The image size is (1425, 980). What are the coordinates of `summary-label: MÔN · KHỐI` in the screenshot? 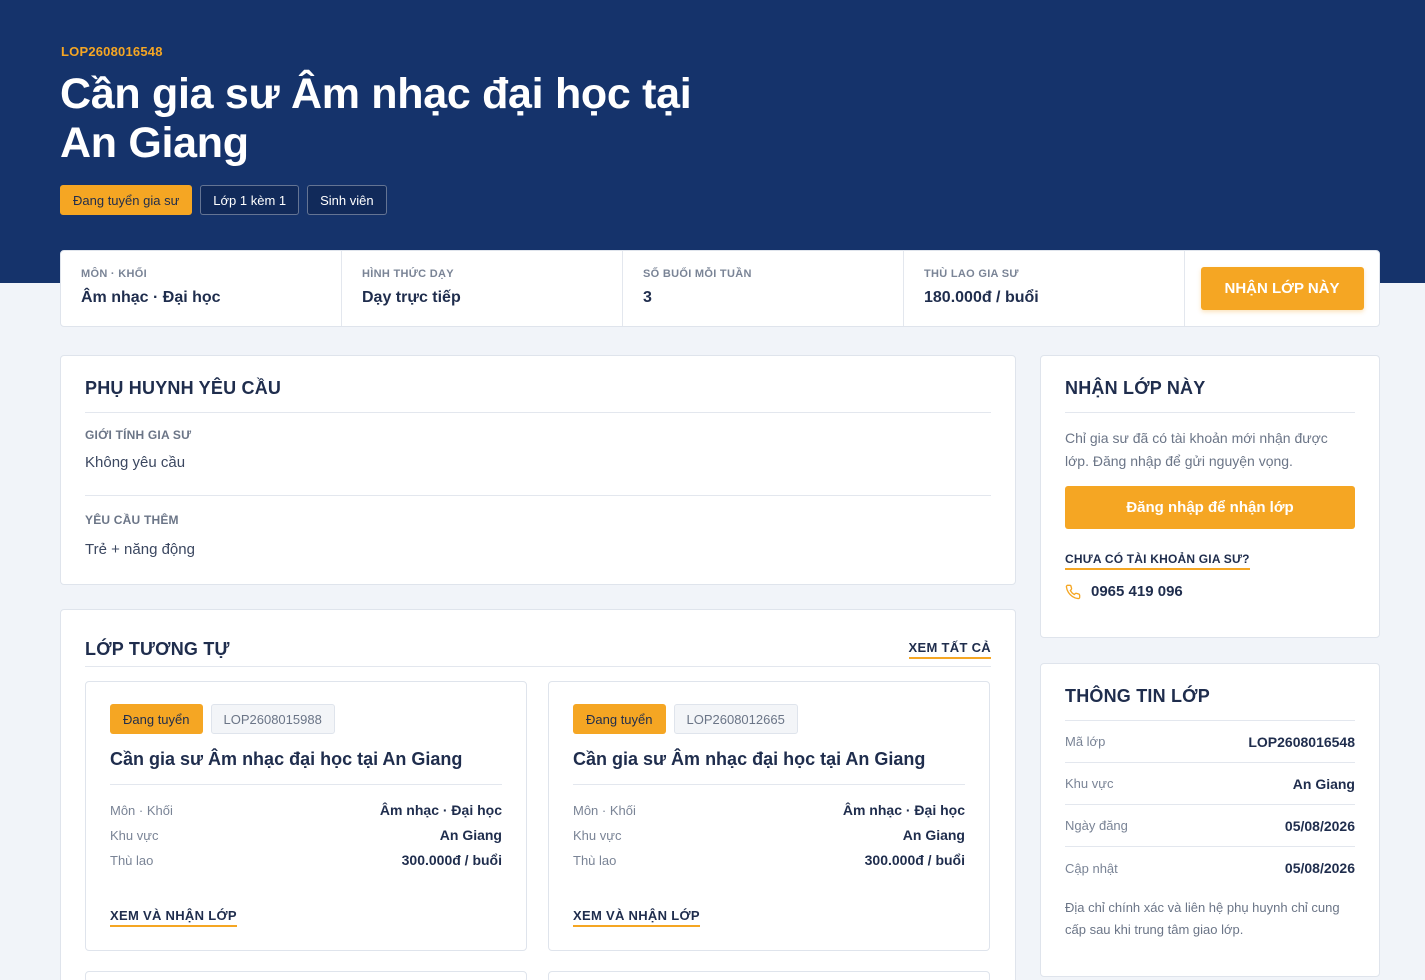 It's located at (114, 274).